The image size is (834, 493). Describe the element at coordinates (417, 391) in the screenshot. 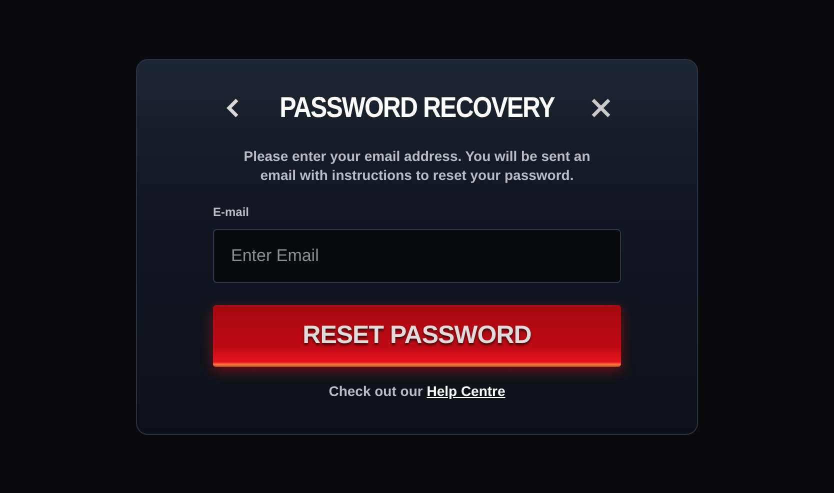

I see `help-text: Check out our Help Centre` at that location.